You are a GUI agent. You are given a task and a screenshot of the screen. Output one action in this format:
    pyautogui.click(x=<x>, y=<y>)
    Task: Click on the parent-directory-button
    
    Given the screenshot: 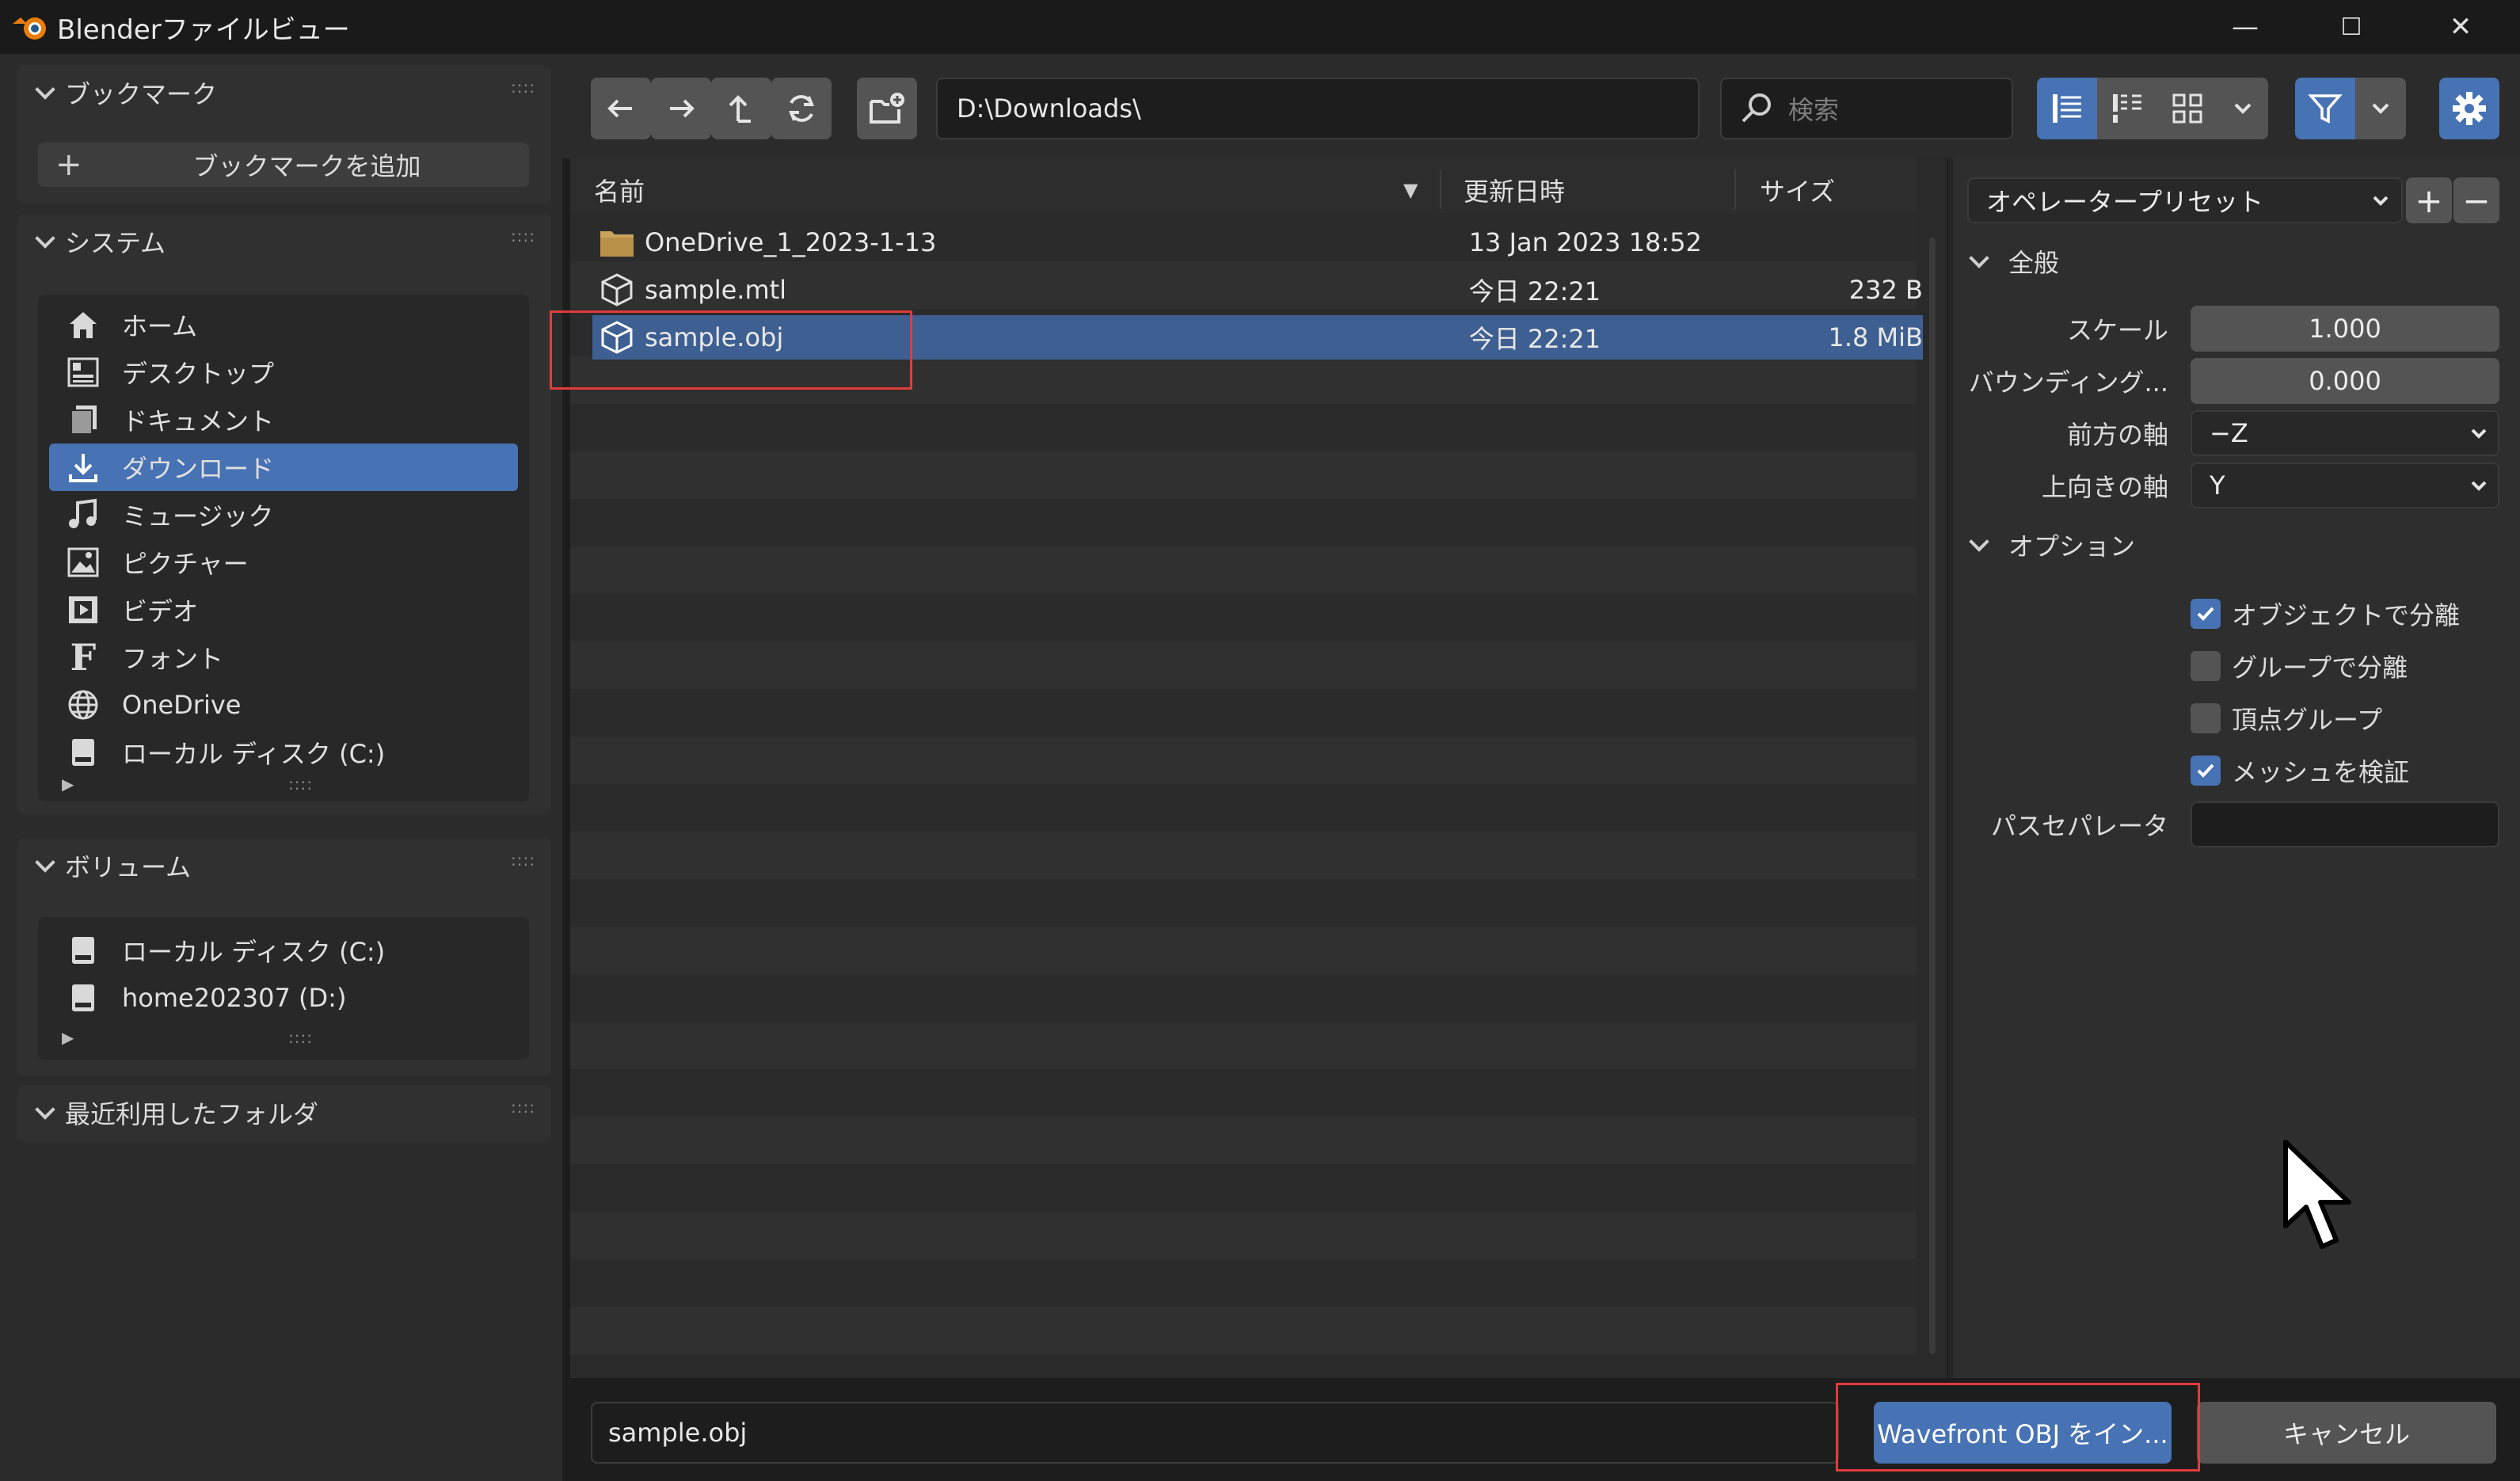 What is the action you would take?
    pyautogui.click(x=741, y=108)
    